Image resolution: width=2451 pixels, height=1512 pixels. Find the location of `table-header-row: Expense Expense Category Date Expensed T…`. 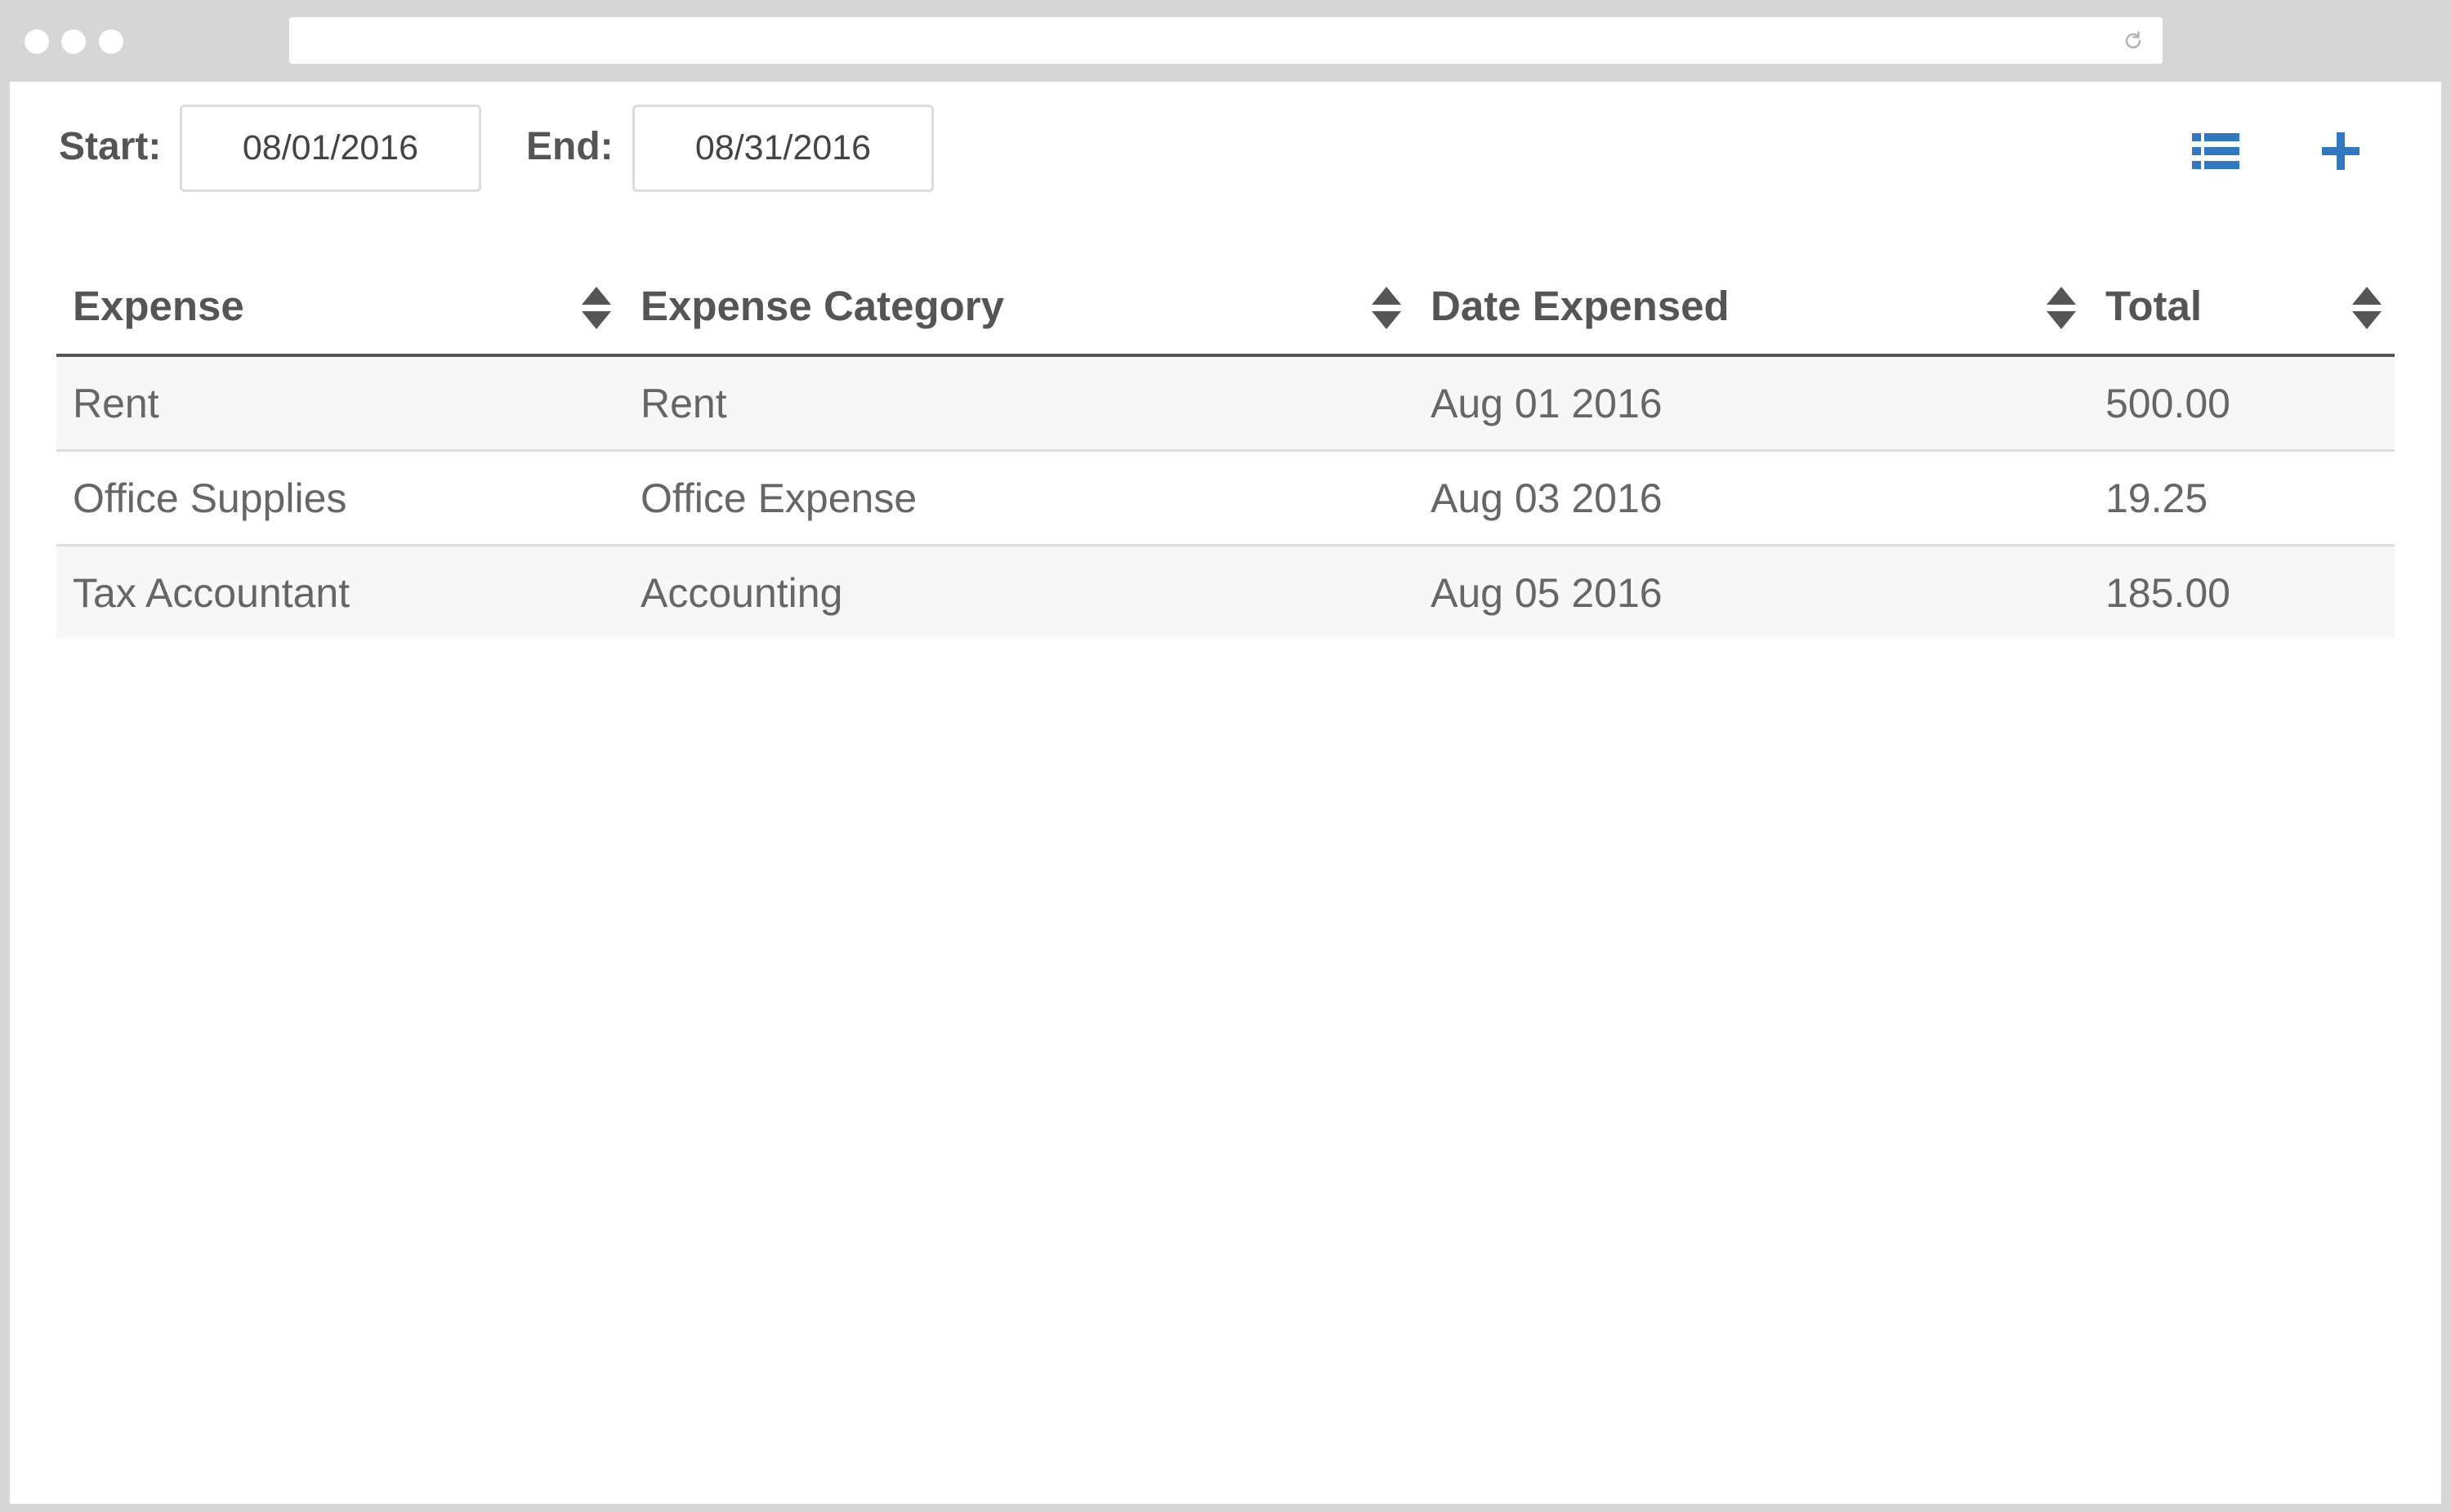

table-header-row: Expense Expense Category Date Expensed T… is located at coordinates (1225, 307).